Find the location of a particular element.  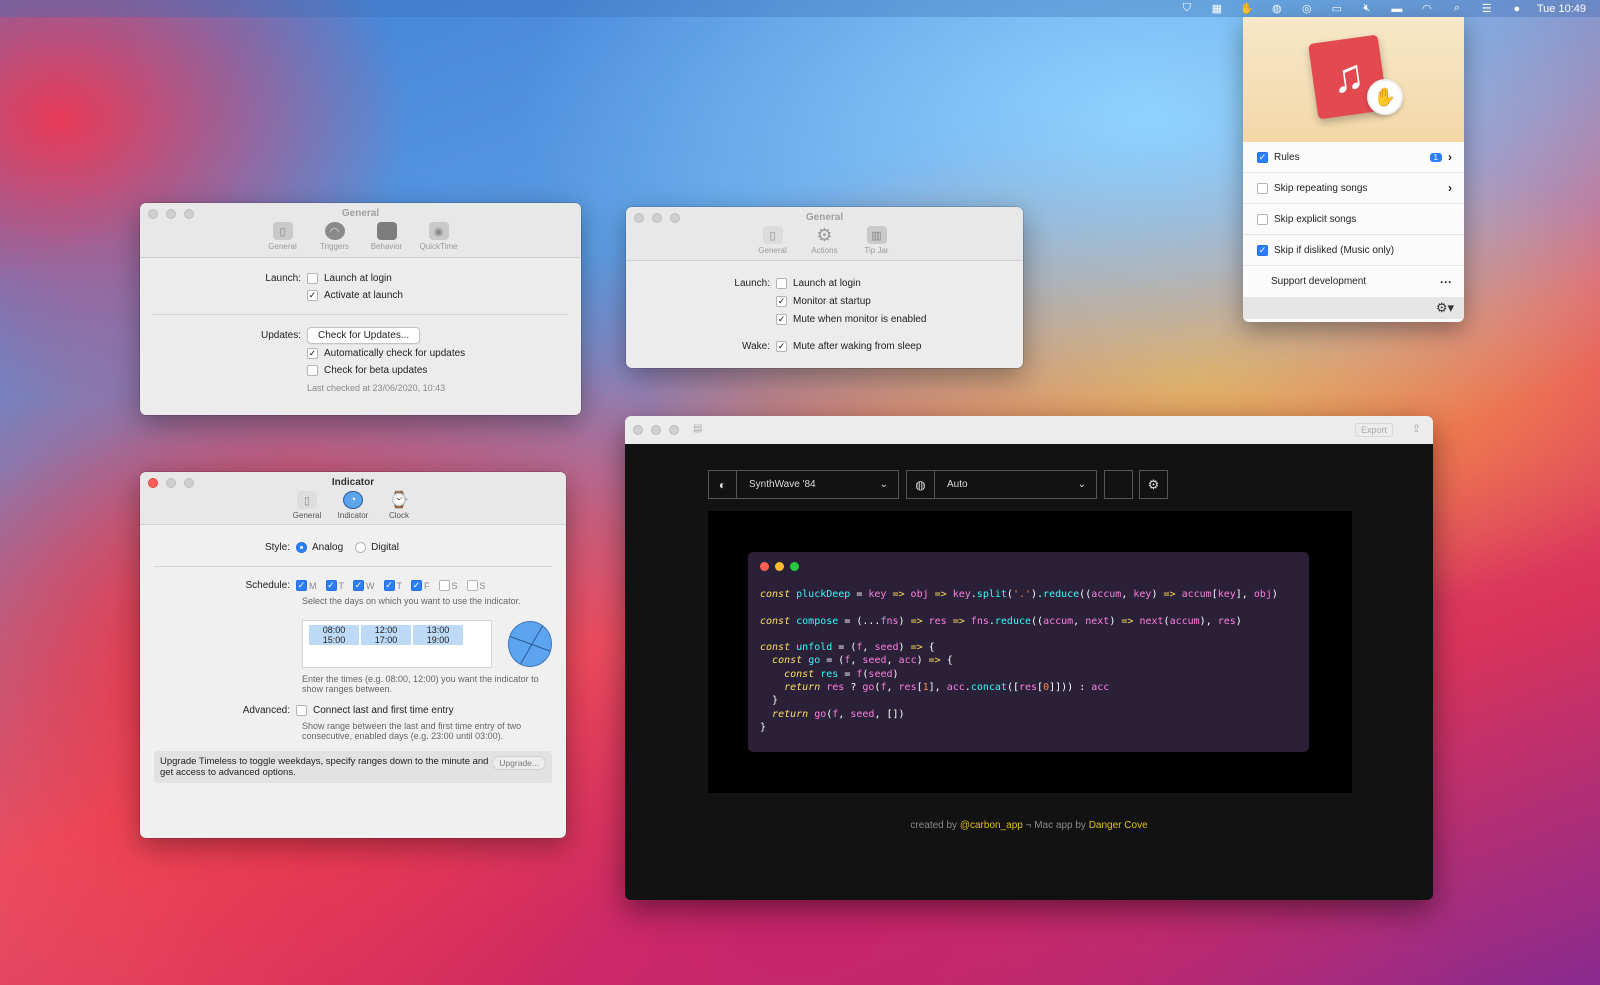

skip-repeating-checkbox is located at coordinates (1262, 188).